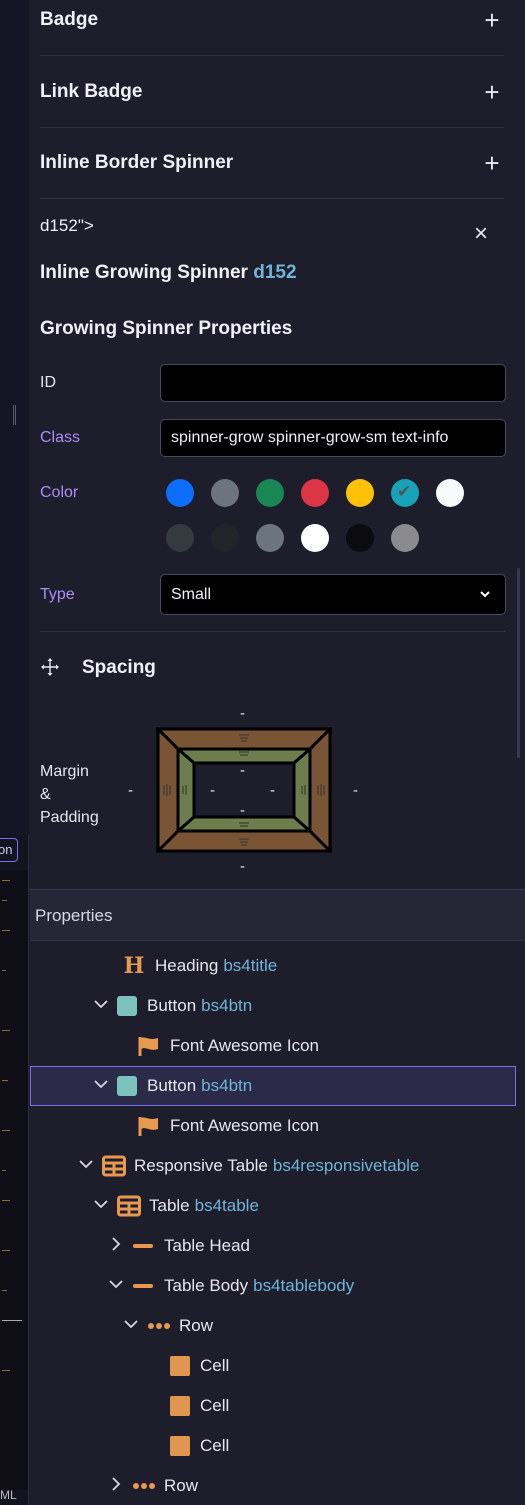 The width and height of the screenshot is (525, 1505). I want to click on accordion-title: Badge, so click(69, 19).